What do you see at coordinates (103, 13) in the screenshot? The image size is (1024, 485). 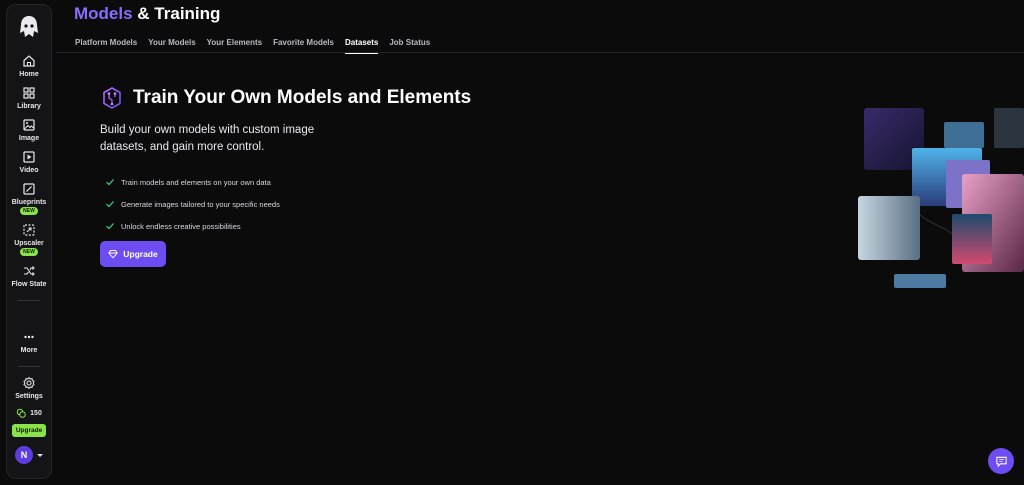 I see `page-title-accent: Models` at bounding box center [103, 13].